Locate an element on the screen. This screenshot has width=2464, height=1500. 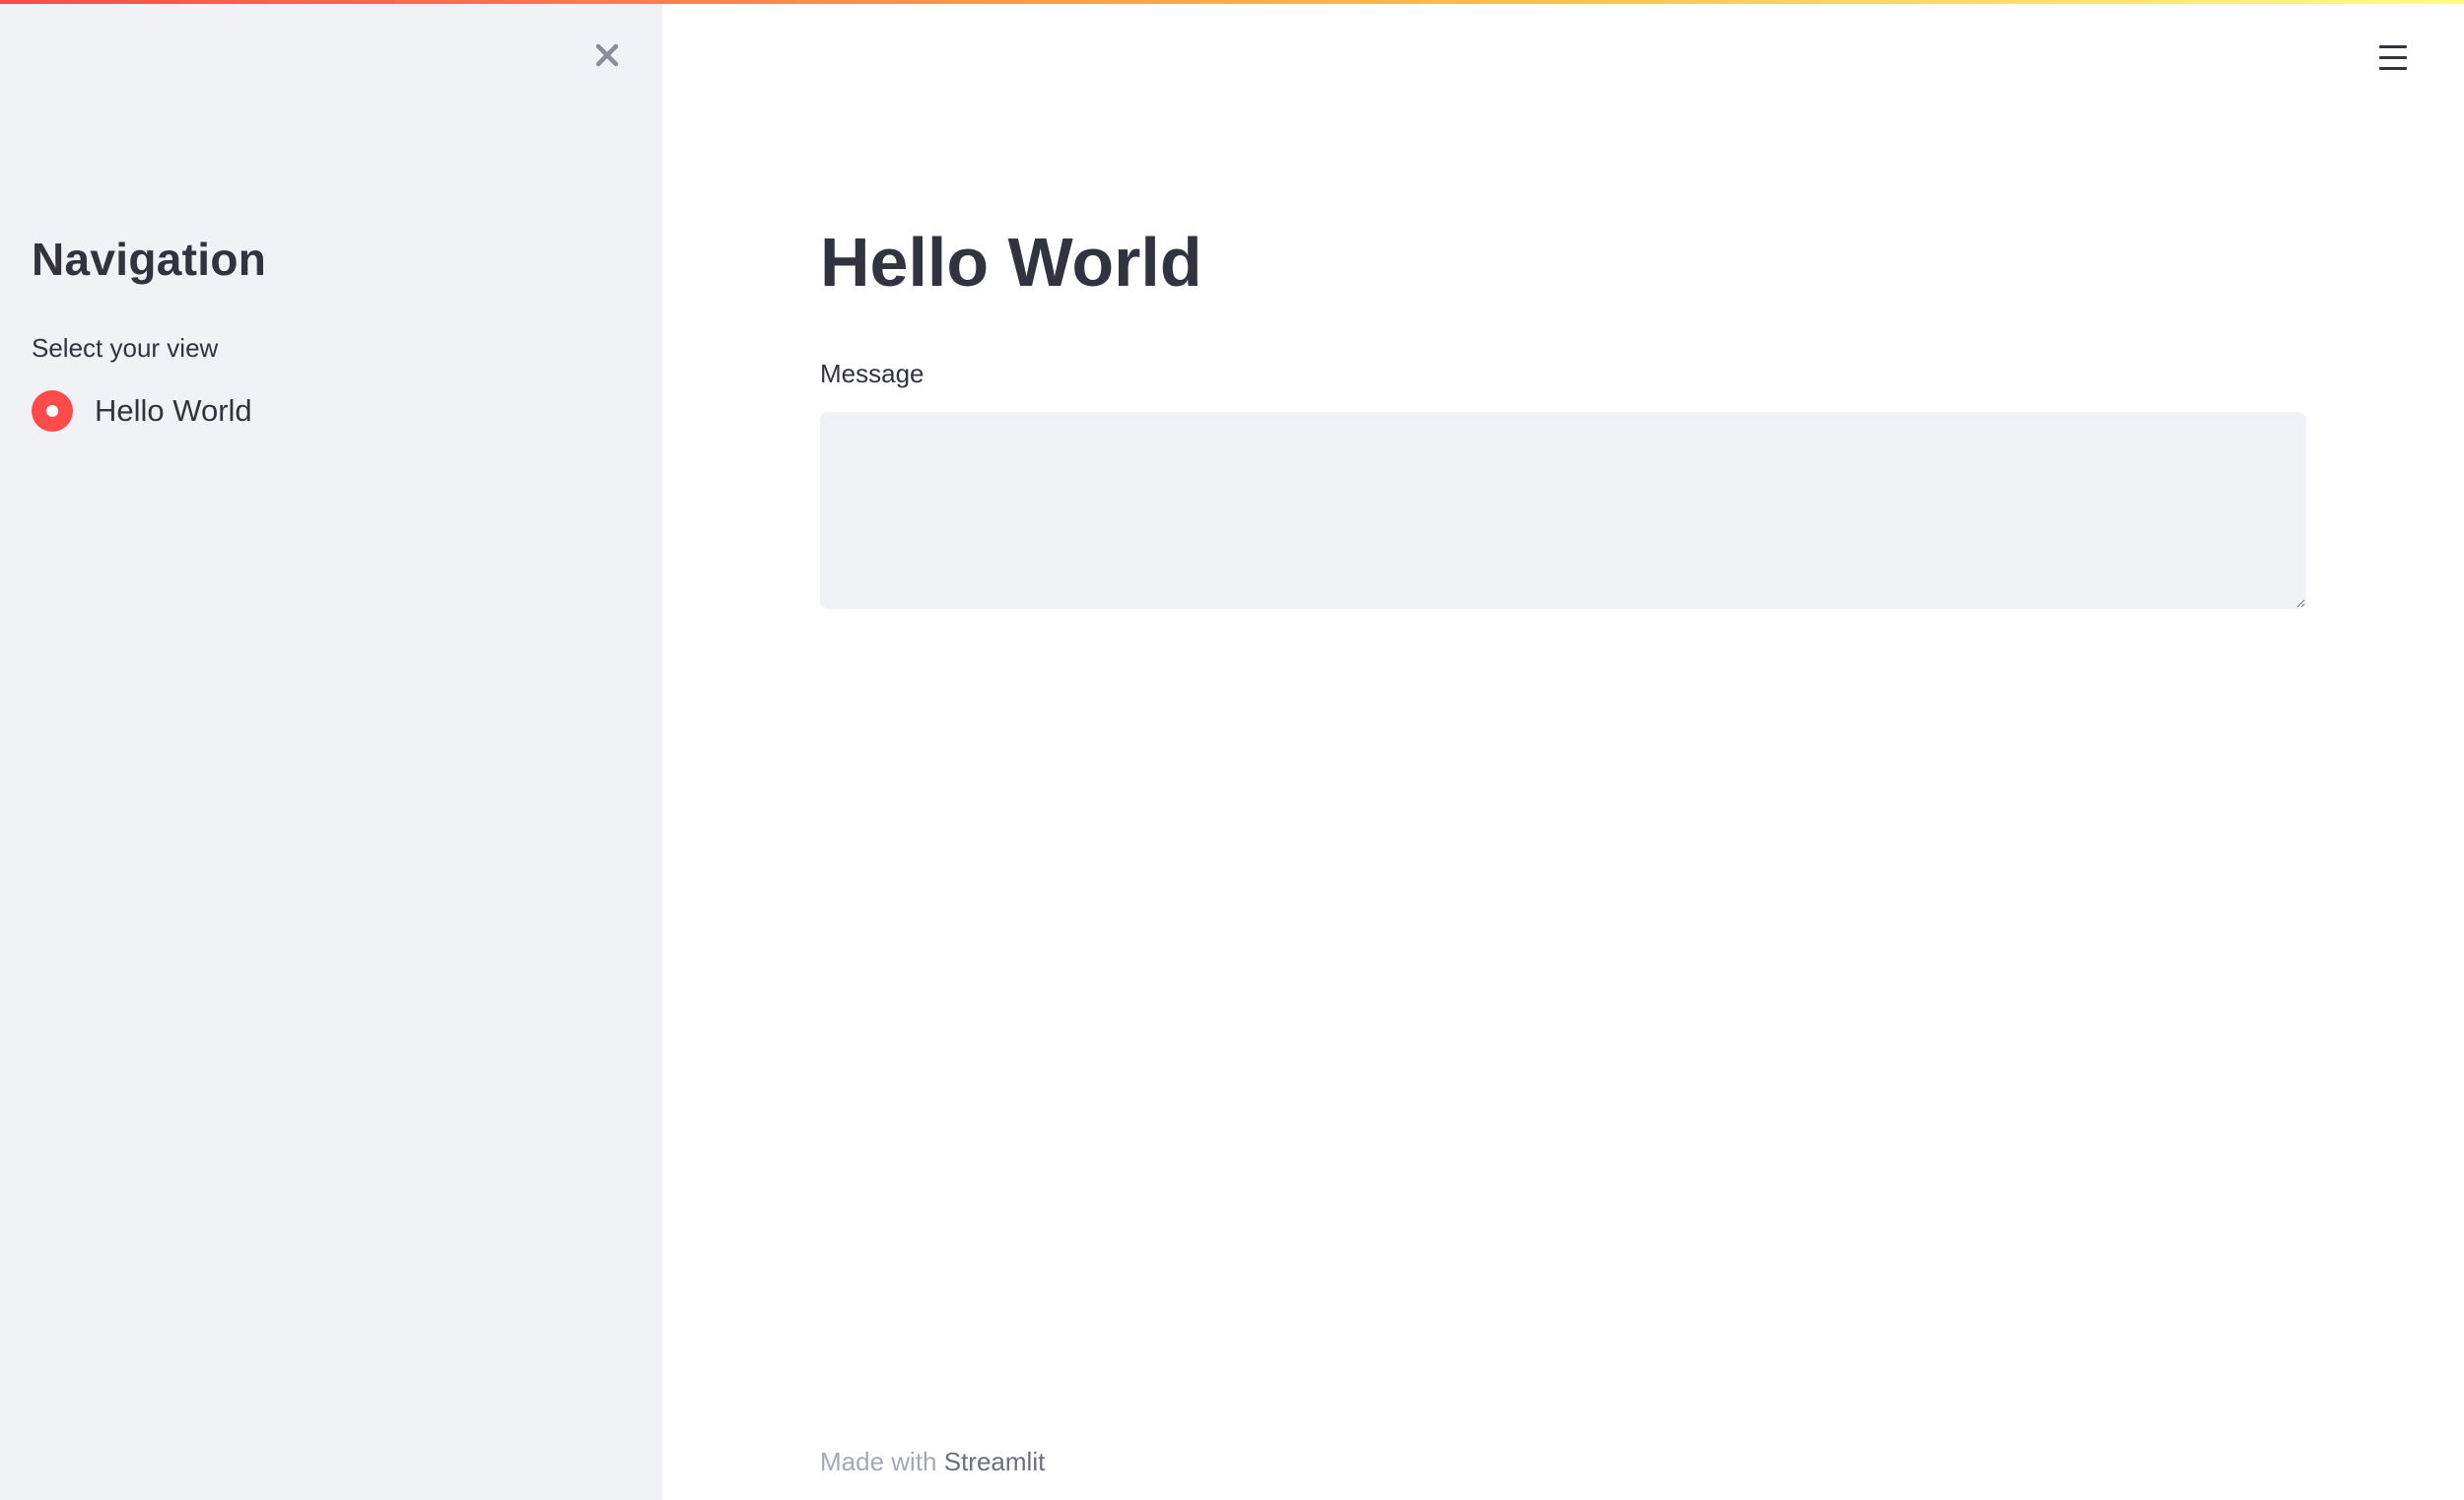
radio-option-label: Hello World is located at coordinates (173, 410).